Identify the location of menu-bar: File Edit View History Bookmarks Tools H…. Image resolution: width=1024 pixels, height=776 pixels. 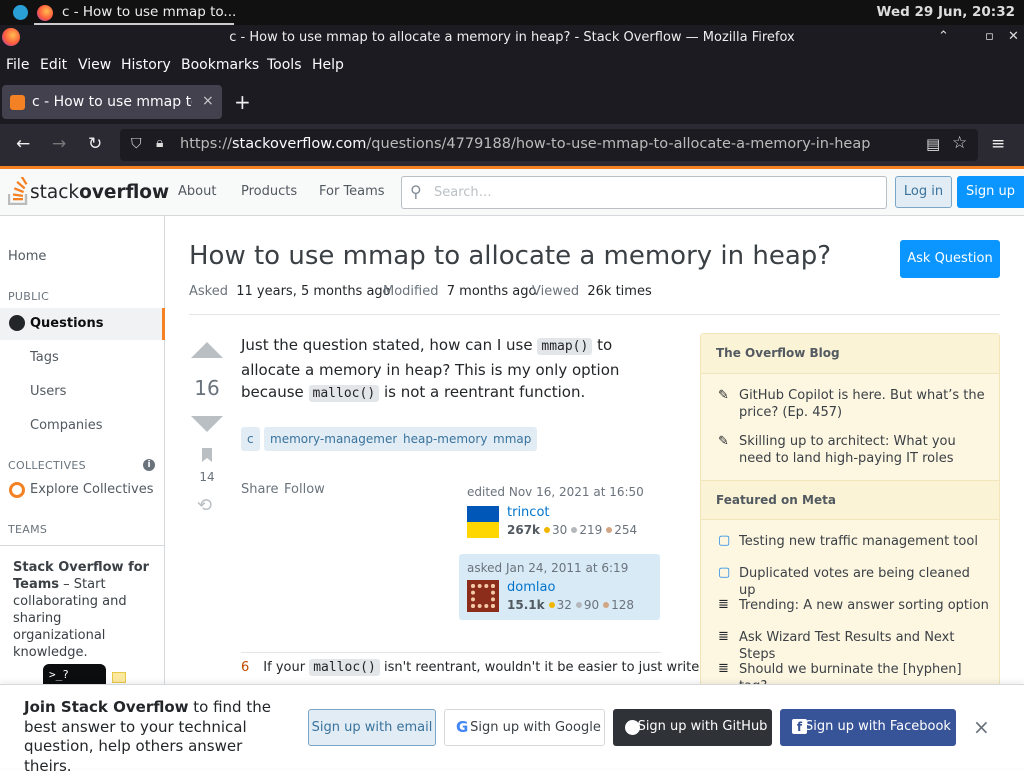
(512, 65).